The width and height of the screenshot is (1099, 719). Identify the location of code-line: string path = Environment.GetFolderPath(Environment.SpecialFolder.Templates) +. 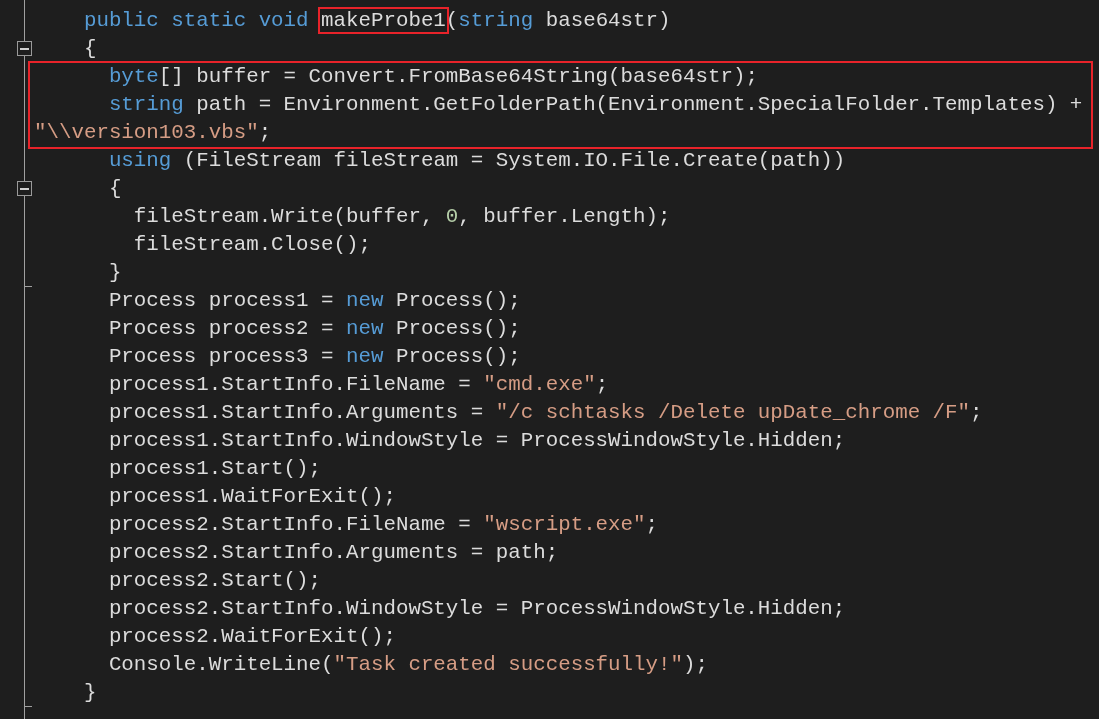
(595, 105).